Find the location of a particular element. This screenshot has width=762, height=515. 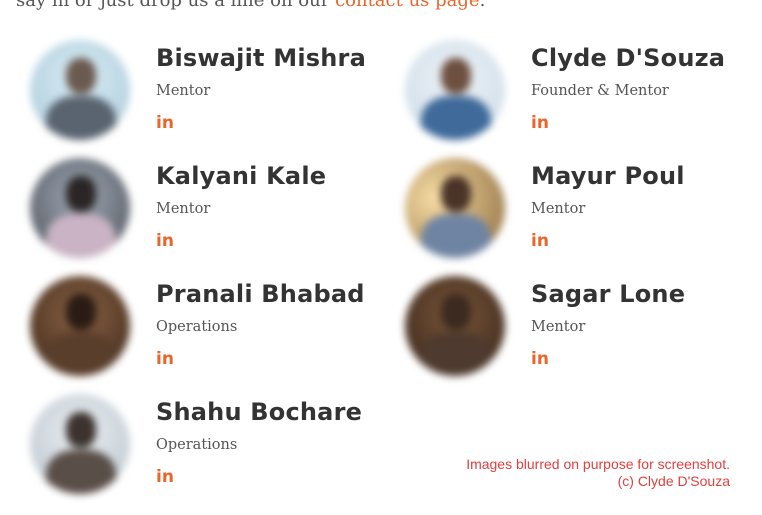

member-name: Mayur Poul is located at coordinates (608, 176).